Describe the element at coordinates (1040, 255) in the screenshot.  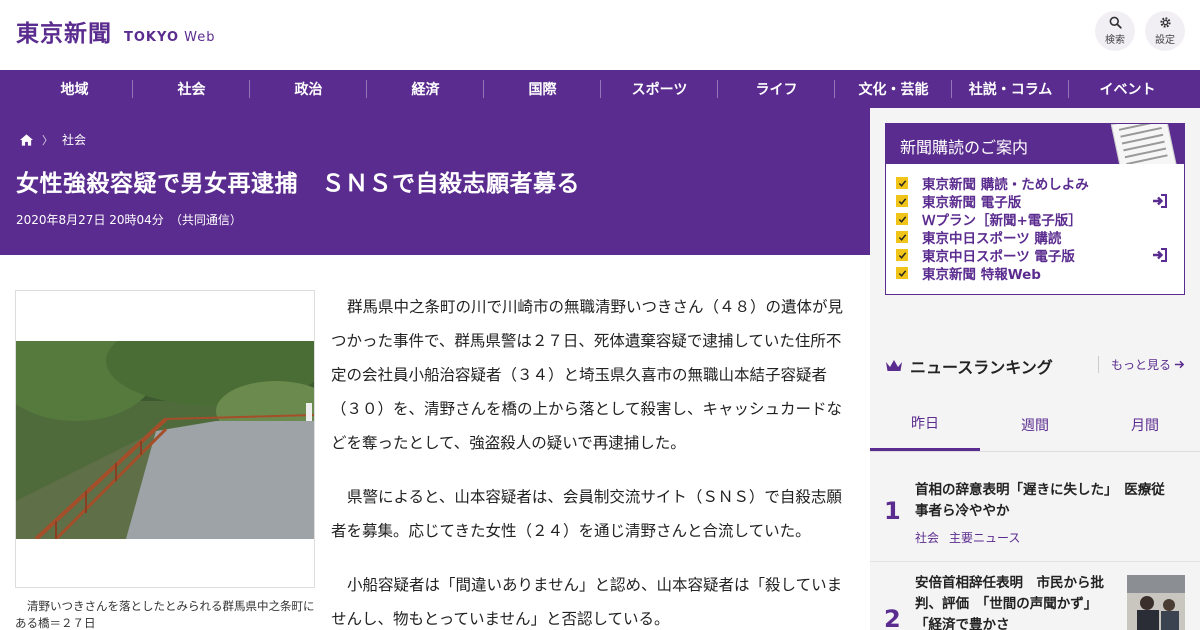
I see `subscription-item: 東京中日スポーツ 電子版` at that location.